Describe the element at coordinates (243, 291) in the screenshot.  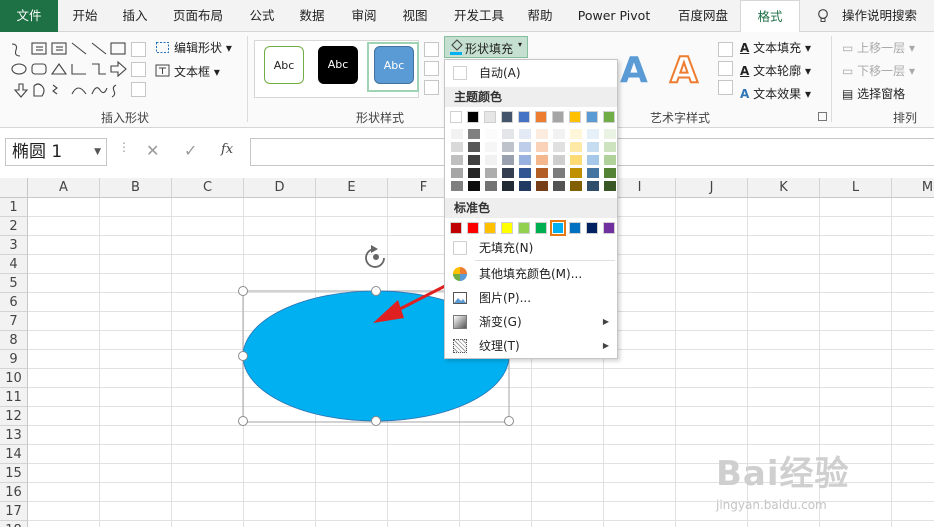
I see `resize-handle-top-left` at that location.